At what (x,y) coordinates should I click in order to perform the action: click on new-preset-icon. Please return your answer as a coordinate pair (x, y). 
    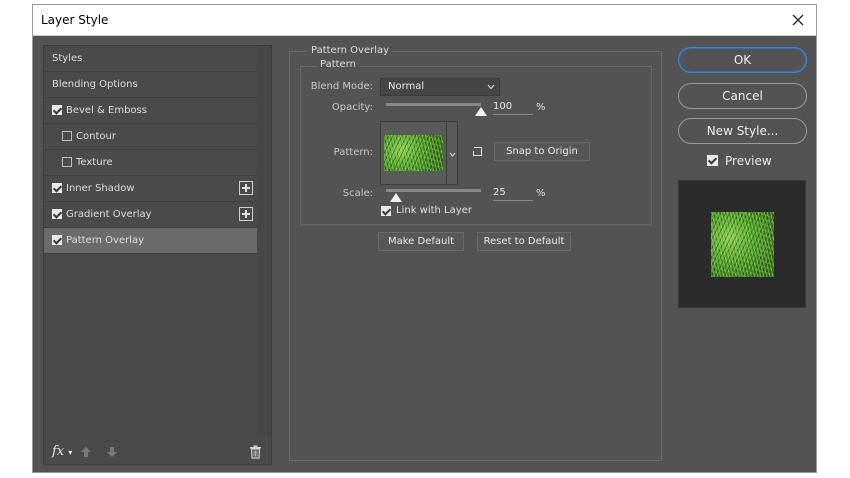
    Looking at the image, I should click on (477, 151).